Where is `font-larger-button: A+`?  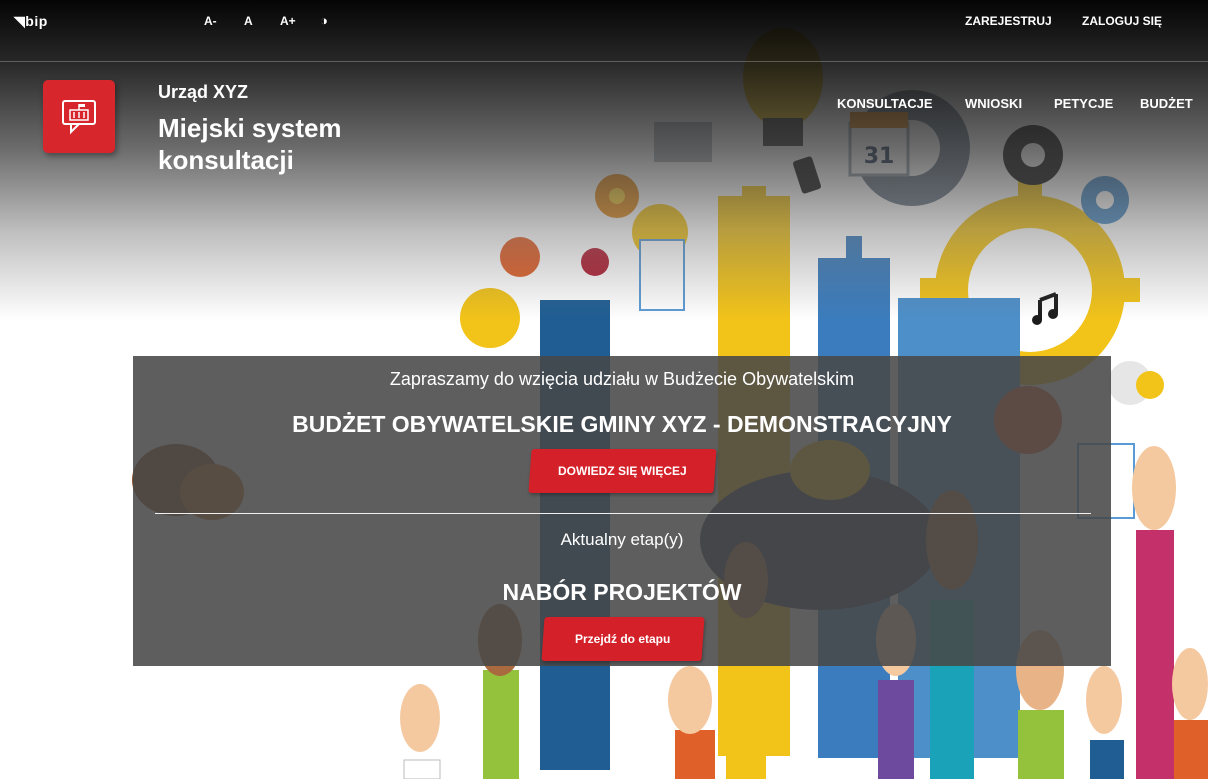
font-larger-button: A+ is located at coordinates (288, 21).